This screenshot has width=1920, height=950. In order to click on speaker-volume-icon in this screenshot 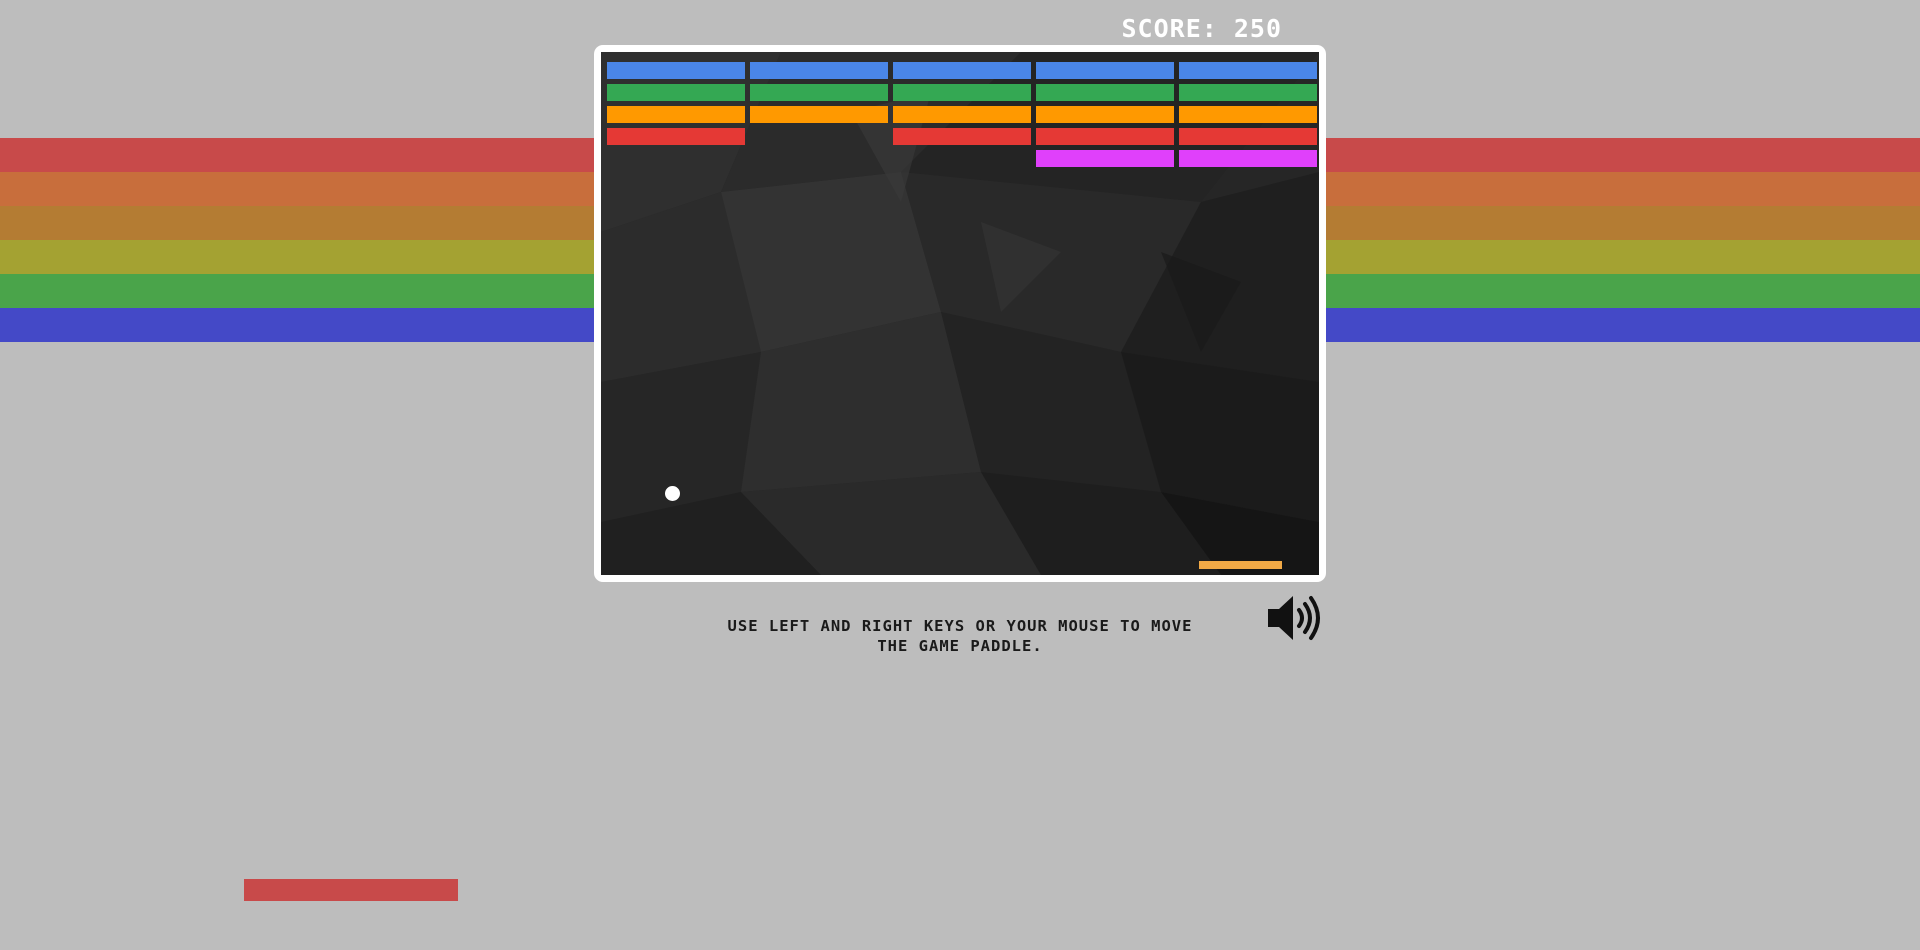, I will do `click(1294, 618)`.